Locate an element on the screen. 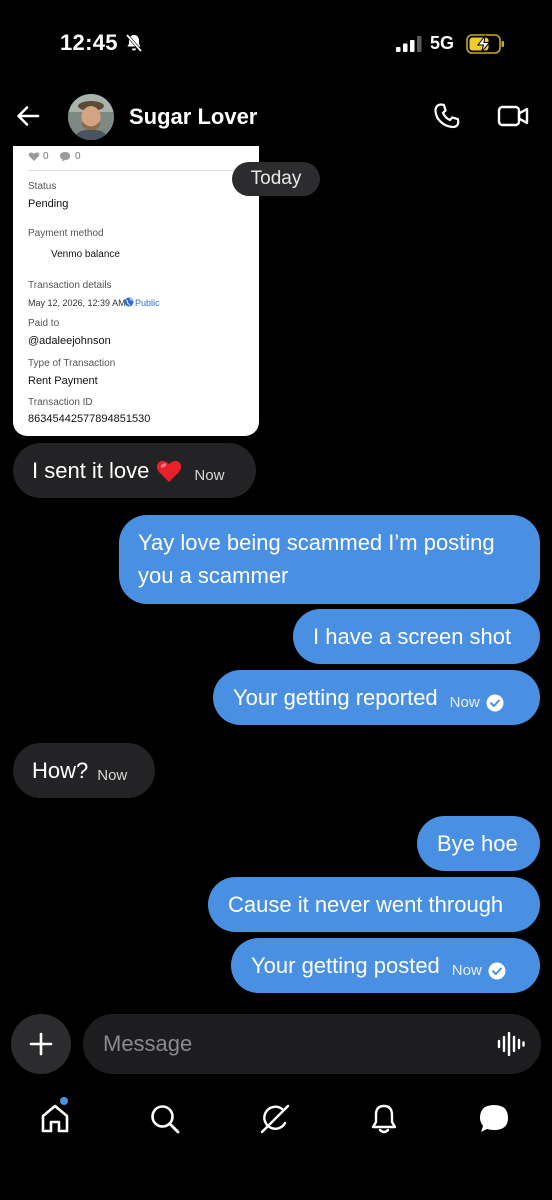  voice-wave-icon is located at coordinates (511, 1044).